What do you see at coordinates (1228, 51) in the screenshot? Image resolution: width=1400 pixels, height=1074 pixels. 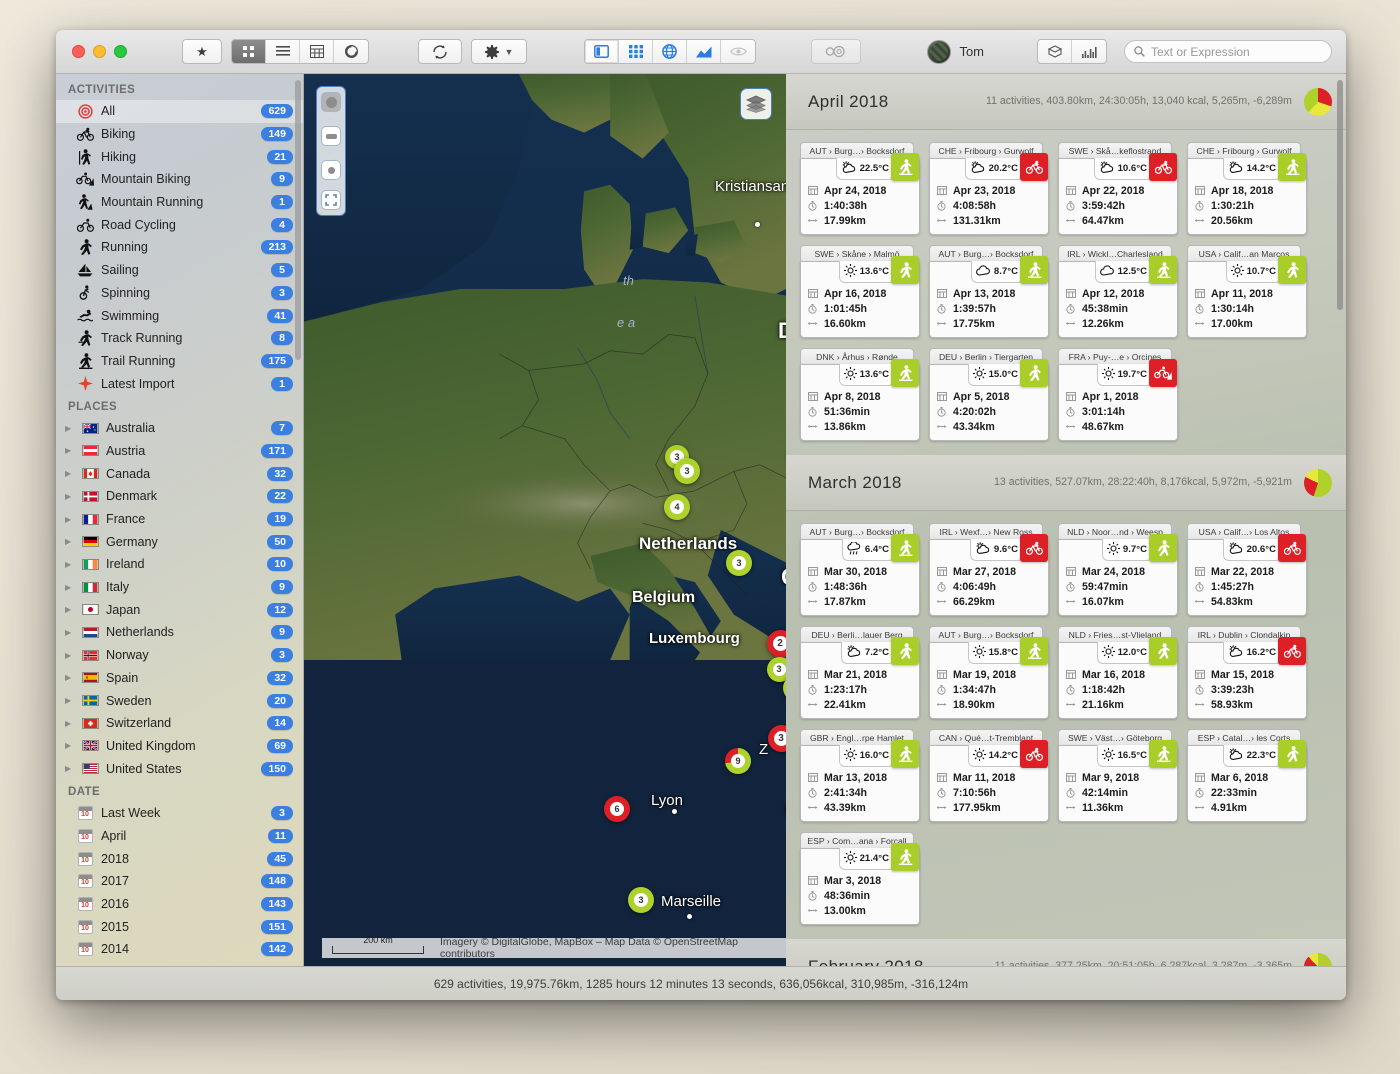 I see `search-input: Text or Expression` at bounding box center [1228, 51].